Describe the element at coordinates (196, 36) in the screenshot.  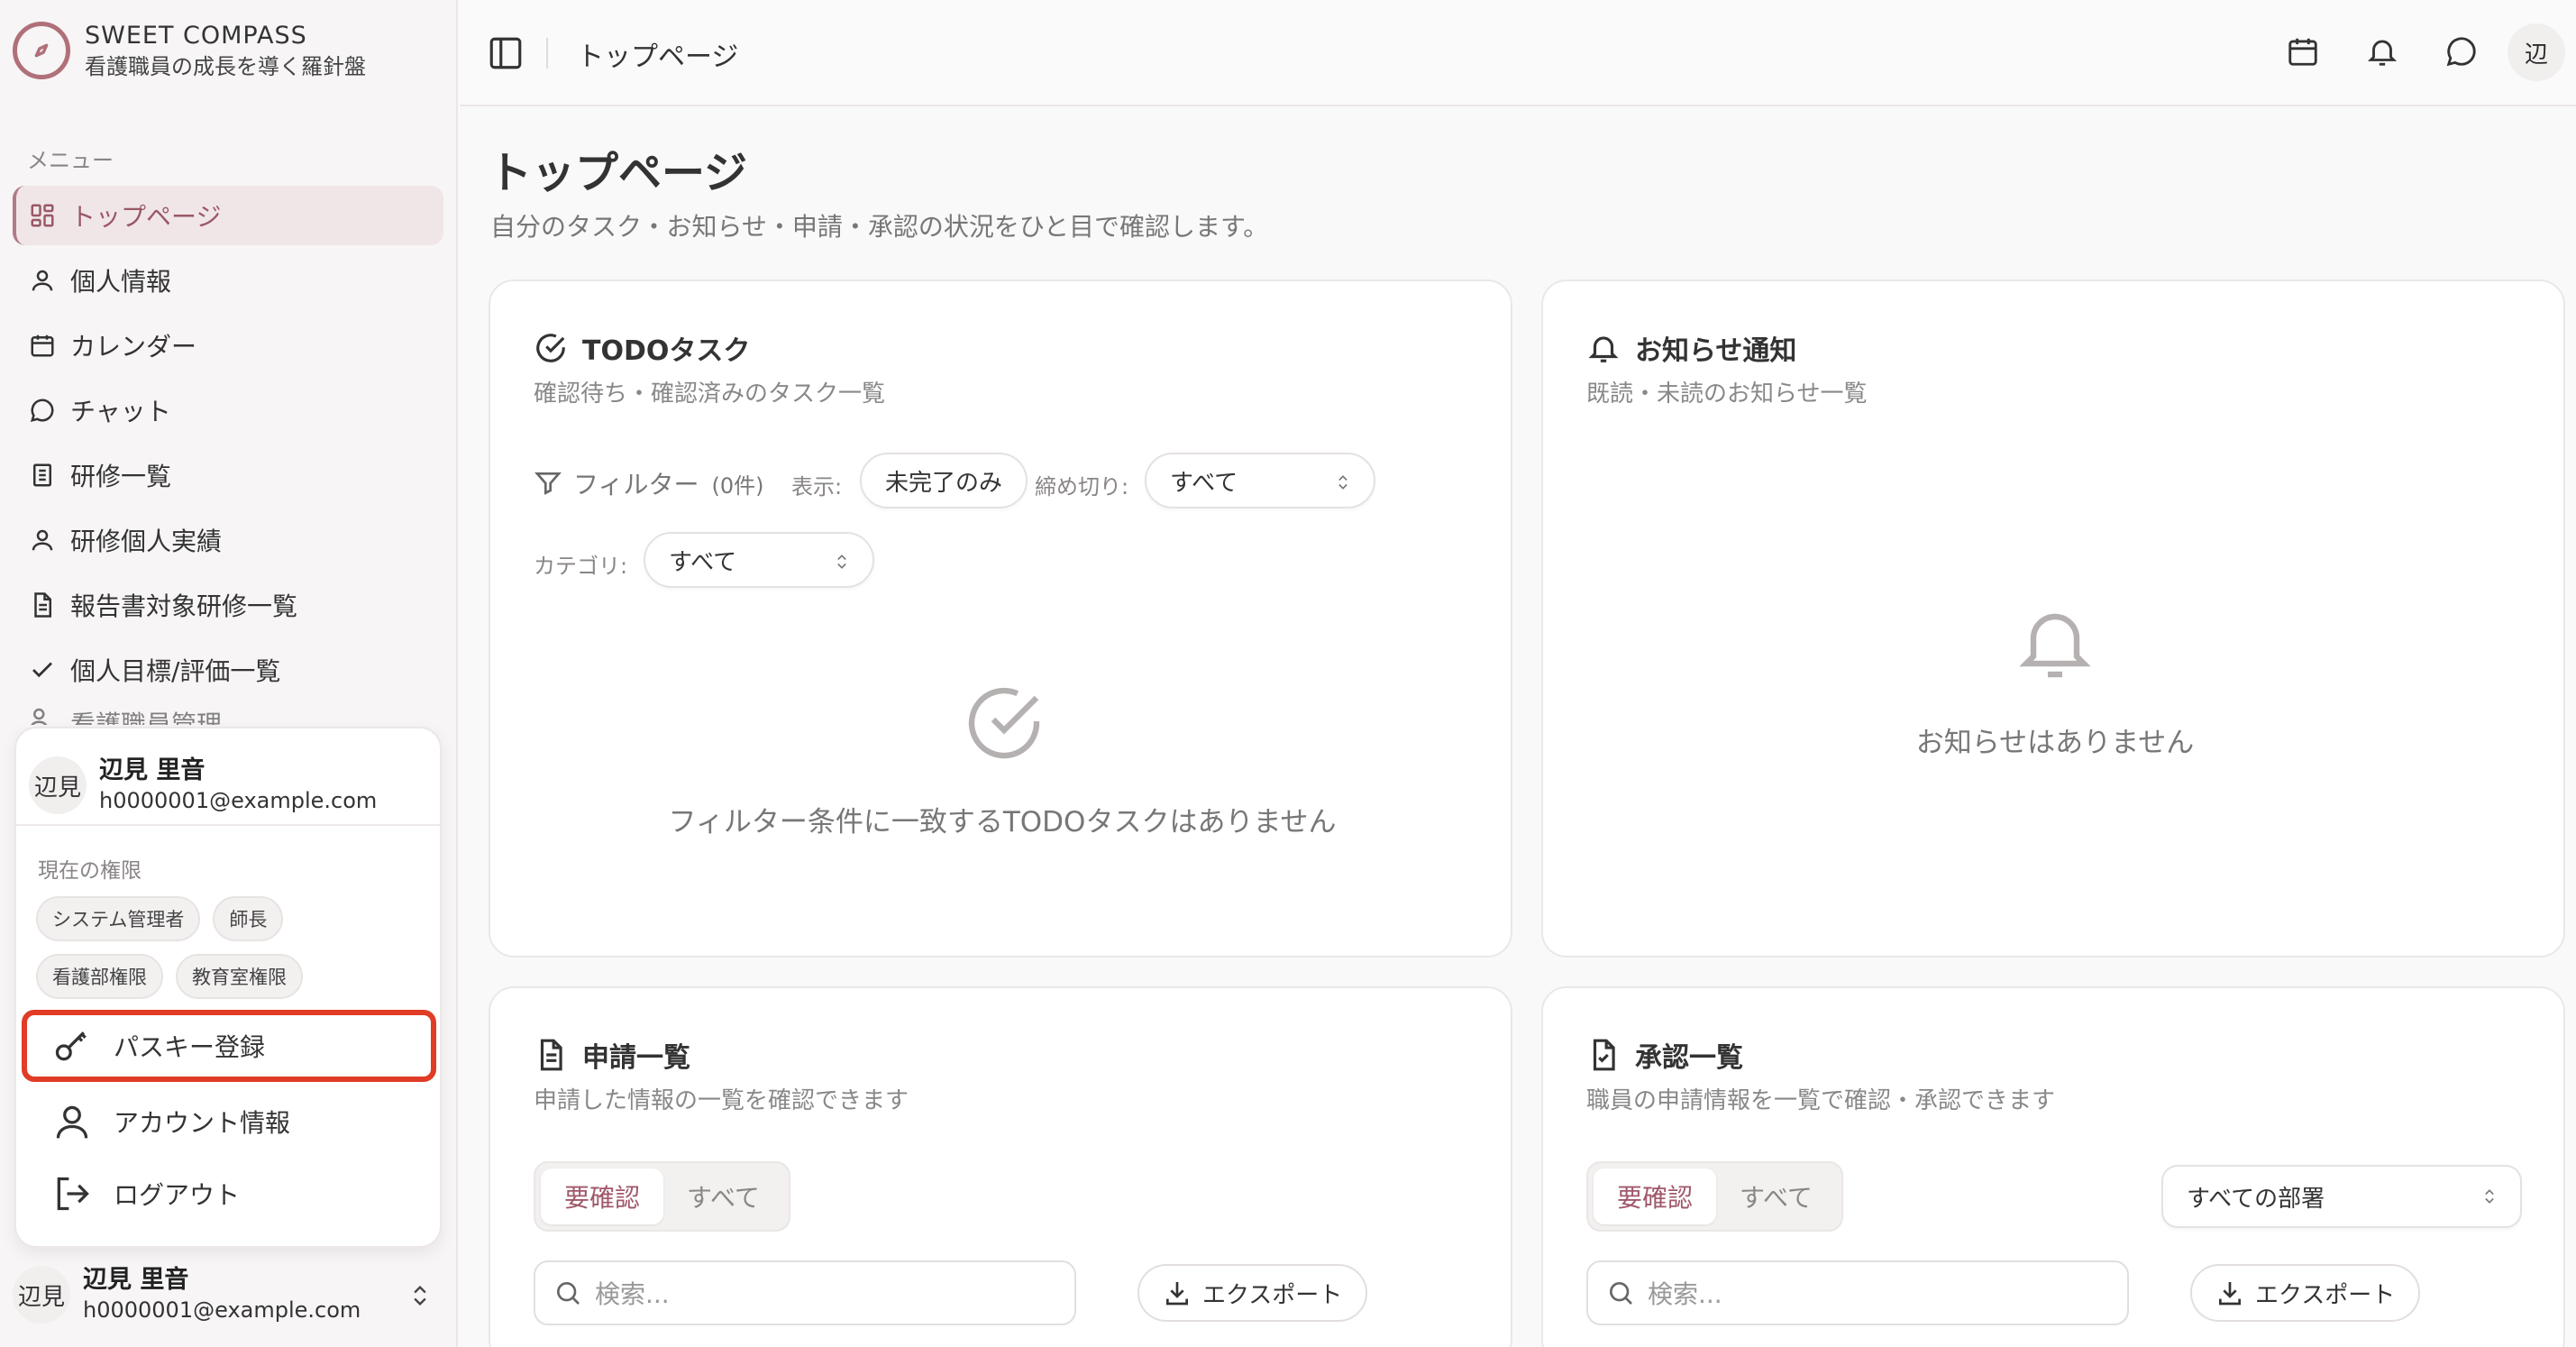
I see `brand-name: SWEET COMPASS` at that location.